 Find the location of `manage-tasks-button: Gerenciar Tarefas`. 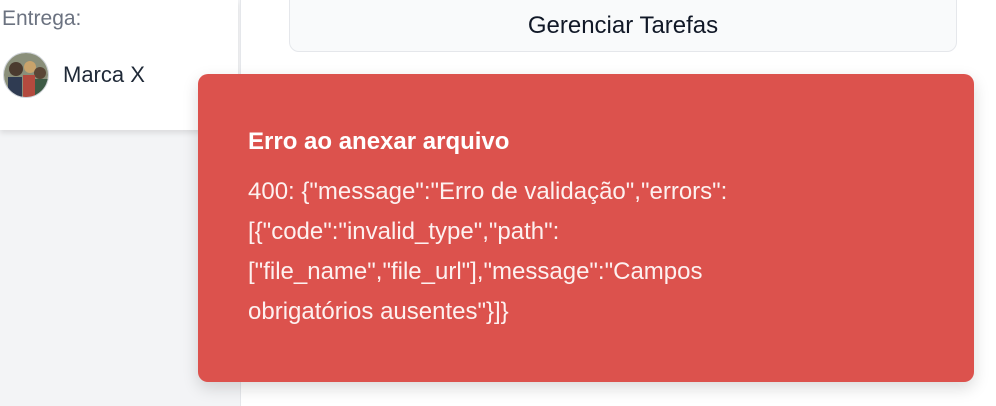

manage-tasks-button: Gerenciar Tarefas is located at coordinates (623, 26).